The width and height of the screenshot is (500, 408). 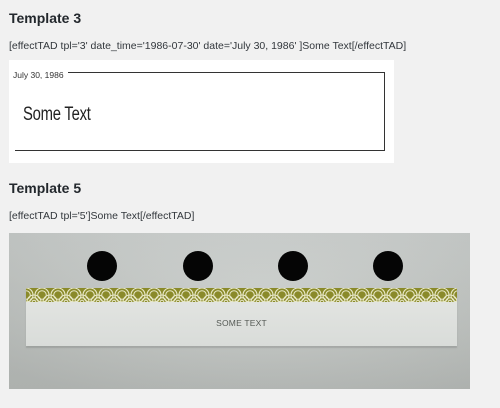 I want to click on template3-date-wrap: July 30, 1986, so click(x=40, y=72).